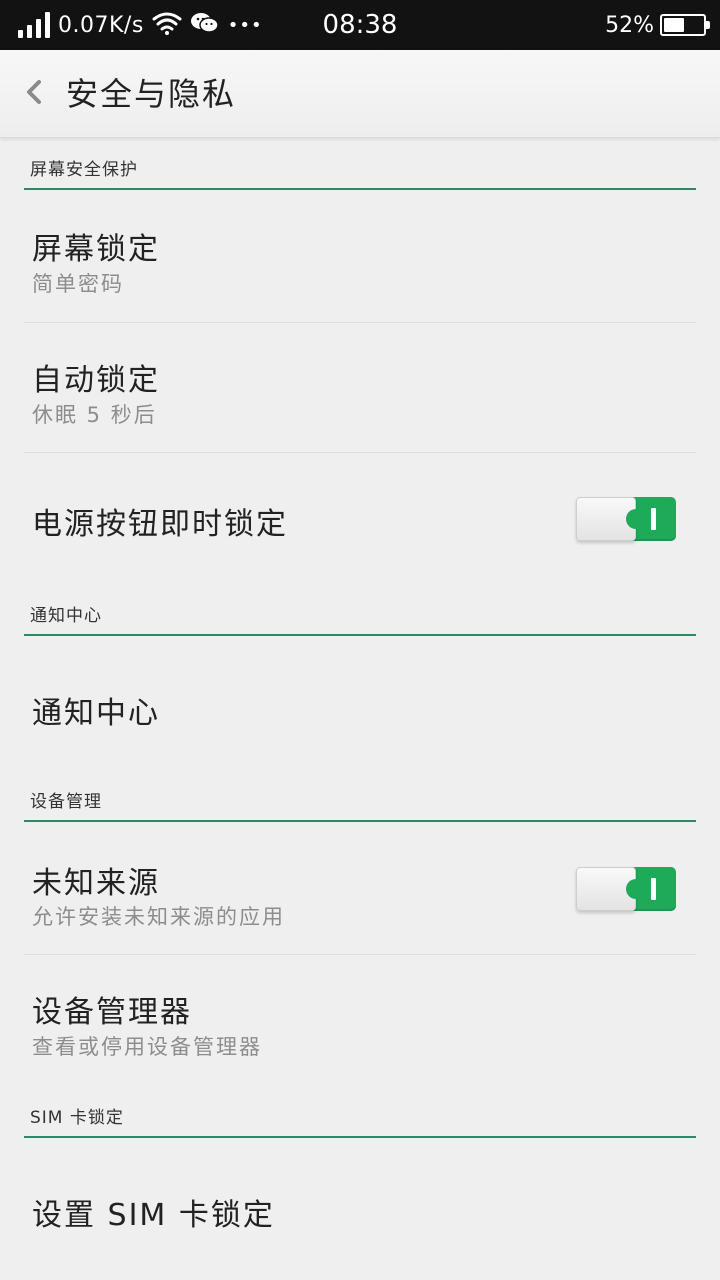 This screenshot has height=1280, width=720. I want to click on back-button, so click(34, 94).